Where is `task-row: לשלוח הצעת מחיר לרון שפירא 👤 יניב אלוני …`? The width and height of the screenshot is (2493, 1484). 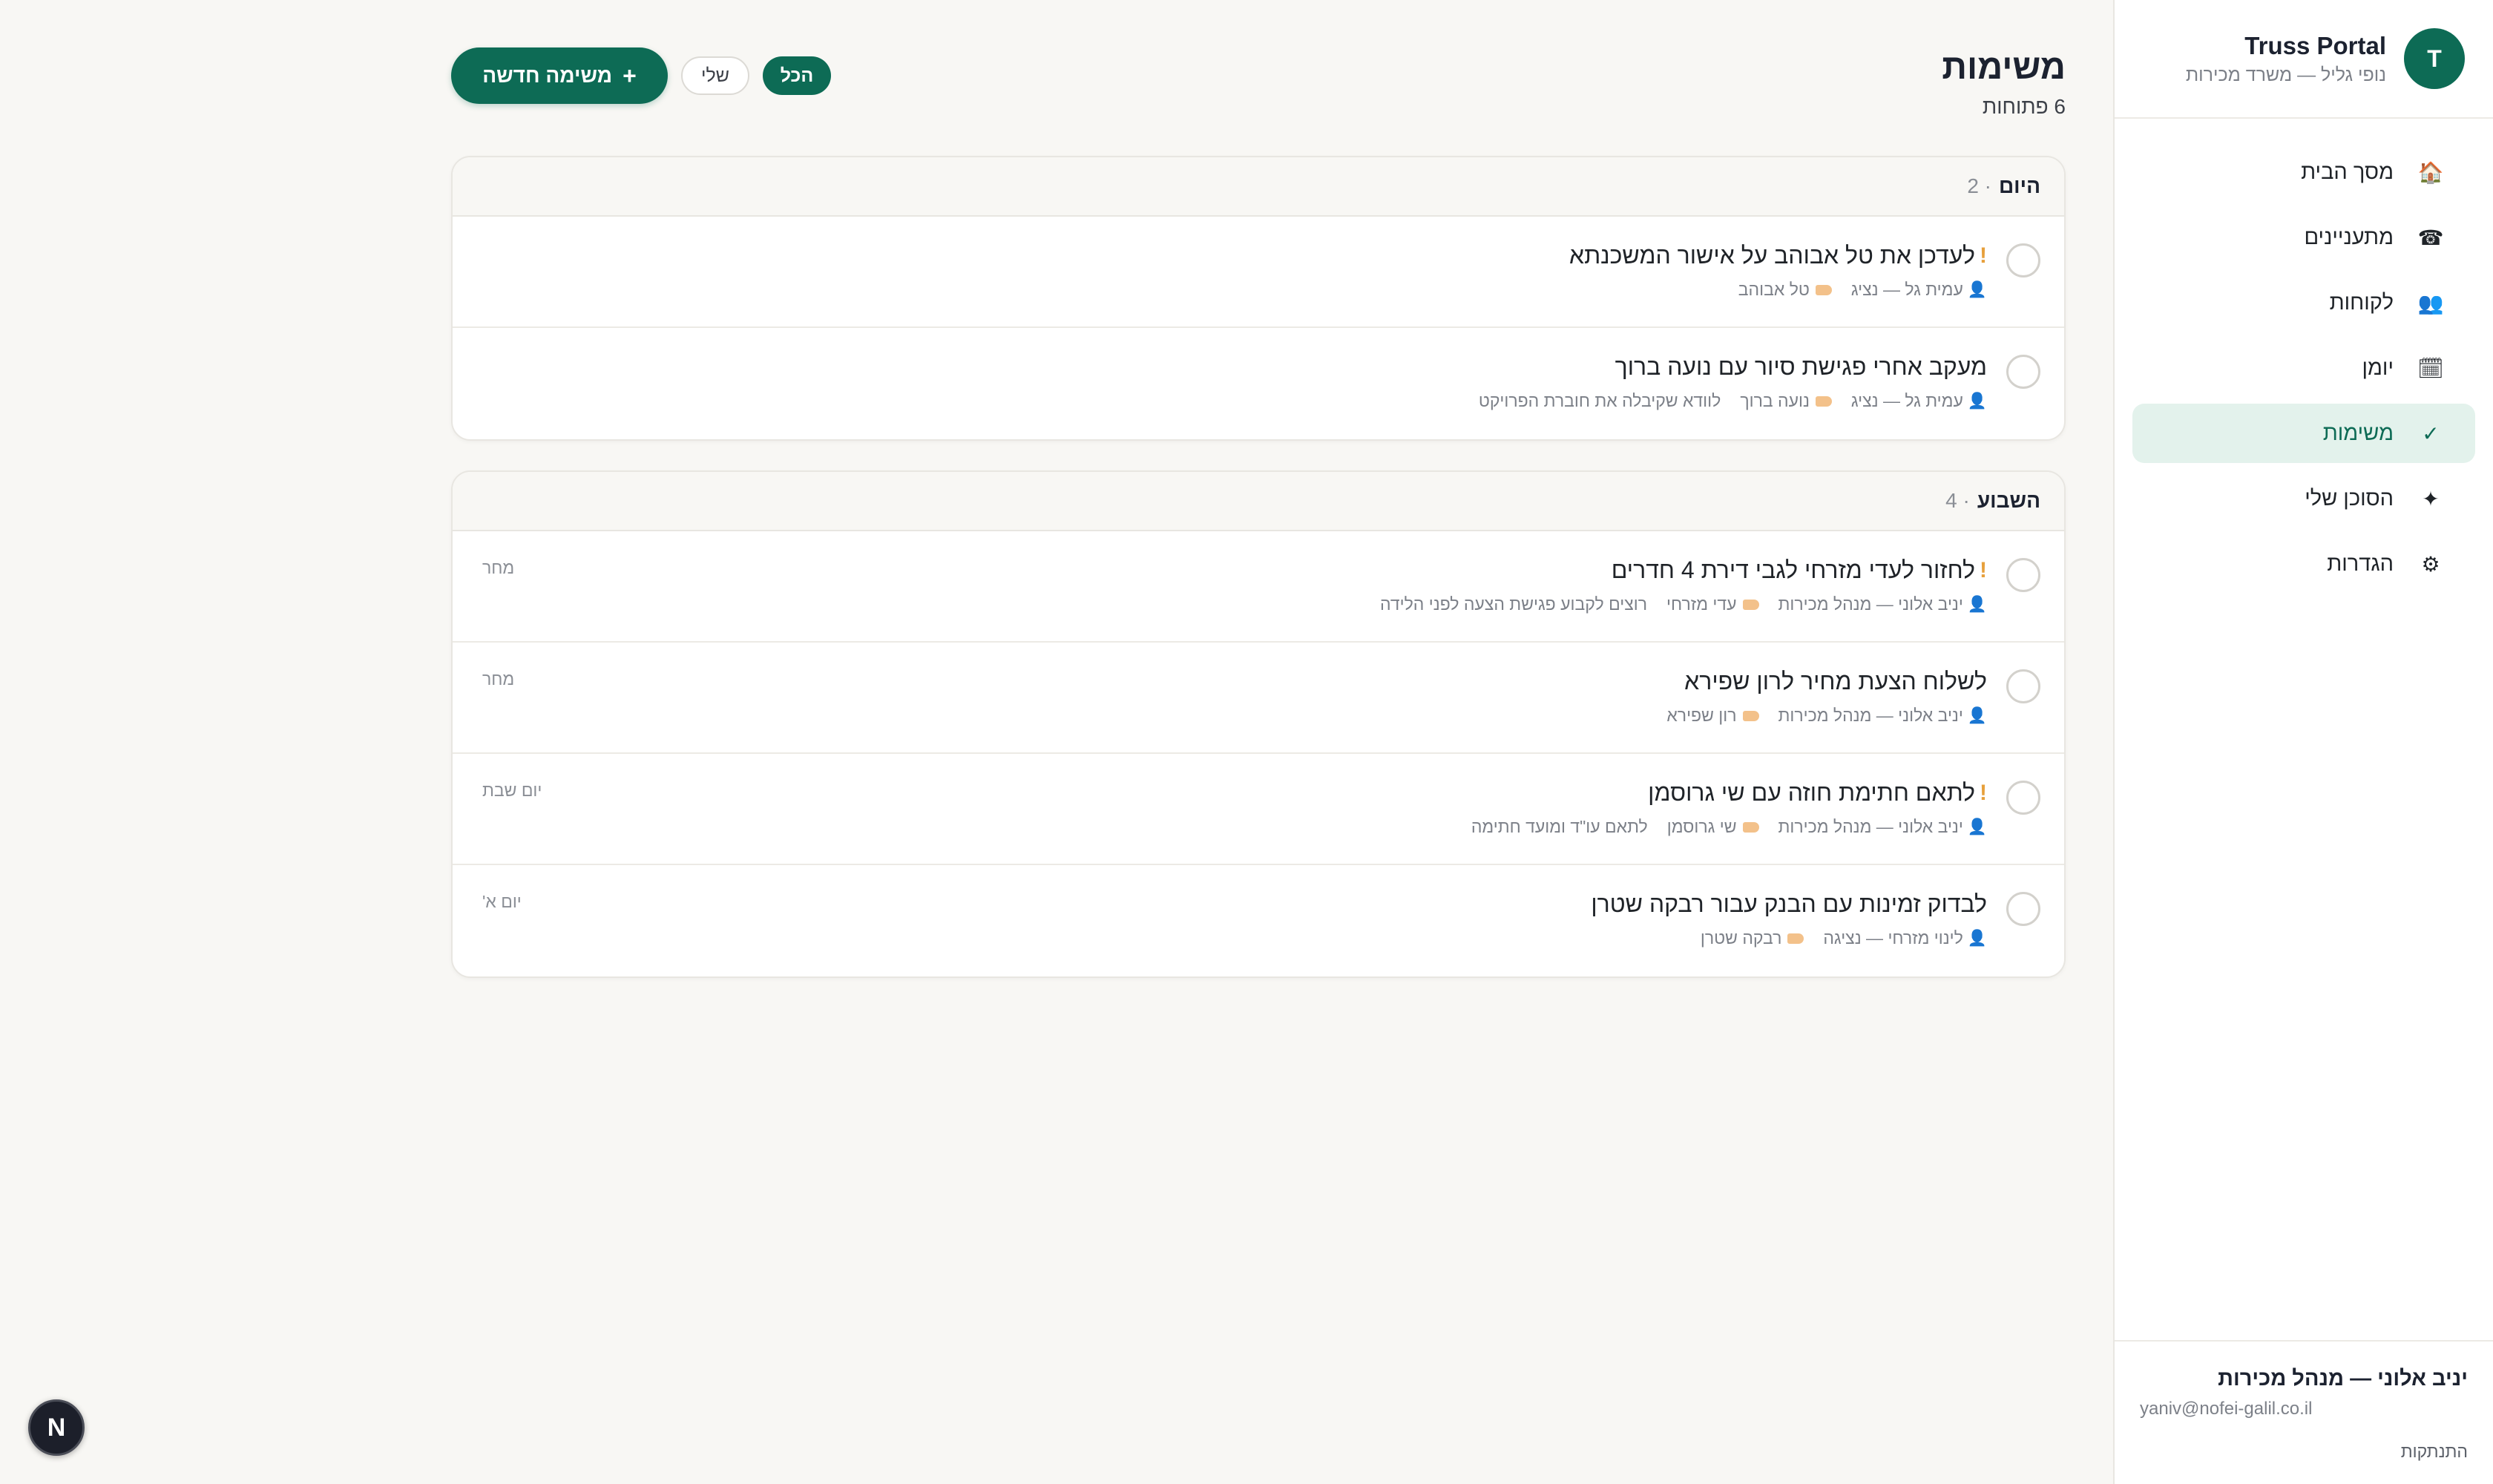
task-row: לשלוח הצעת מחיר לרון שפירא 👤 יניב אלוני … is located at coordinates (1258, 698).